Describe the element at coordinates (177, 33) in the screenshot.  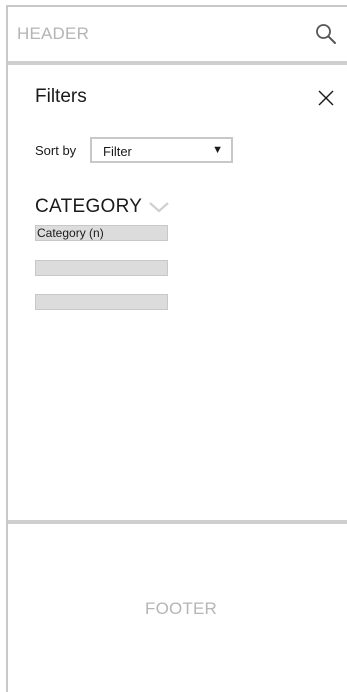
I see `header-bar: HEADER` at that location.